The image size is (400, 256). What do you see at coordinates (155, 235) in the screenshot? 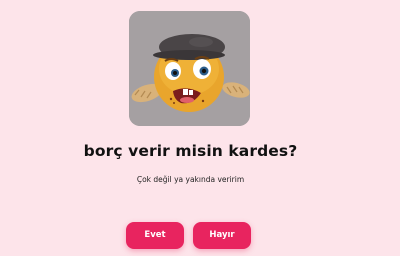
I see `yes-button: Evet` at bounding box center [155, 235].